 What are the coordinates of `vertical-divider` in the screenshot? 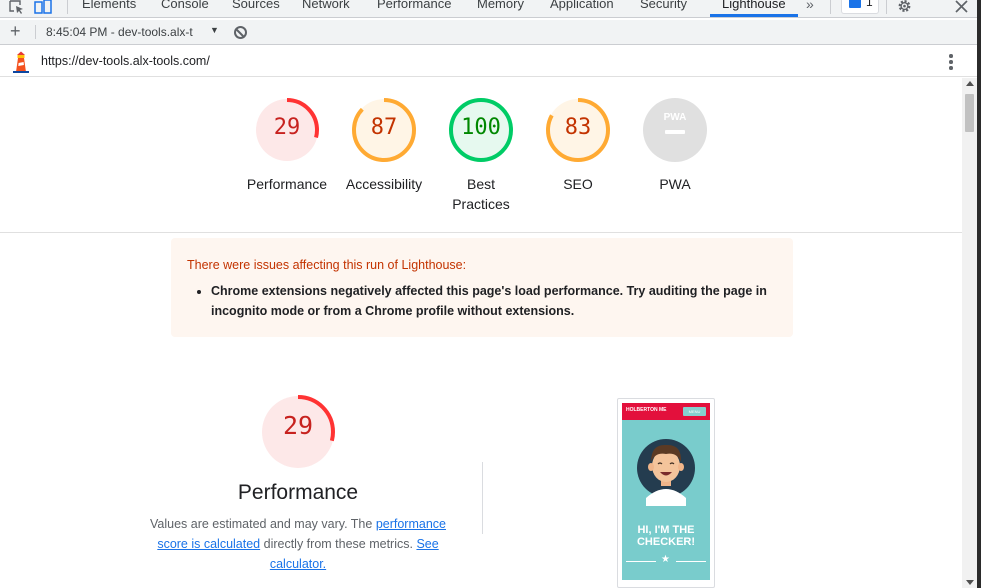 It's located at (482, 498).